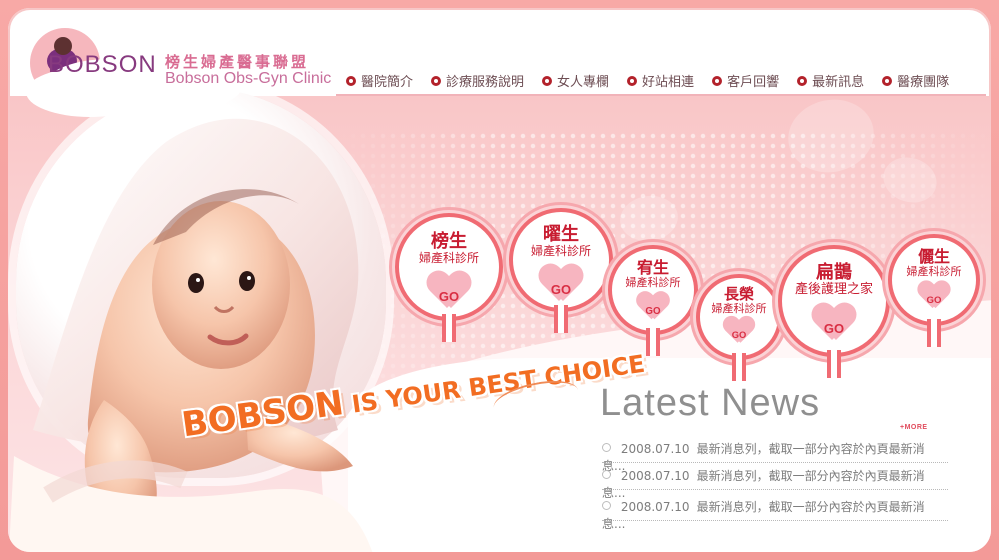 This screenshot has height=560, width=999. What do you see at coordinates (710, 403) in the screenshot?
I see `news-title: Latest News` at bounding box center [710, 403].